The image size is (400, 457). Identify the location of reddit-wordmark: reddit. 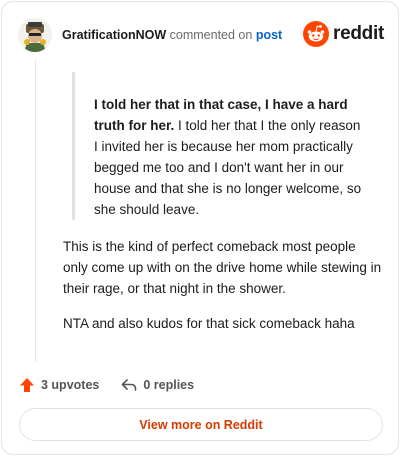
(358, 33).